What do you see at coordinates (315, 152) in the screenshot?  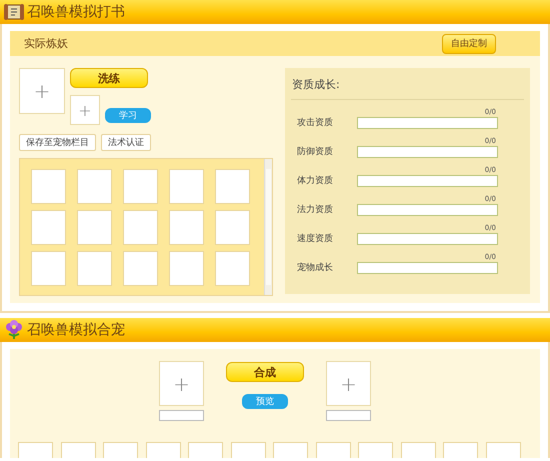 I see `stat-label: 防御资质` at bounding box center [315, 152].